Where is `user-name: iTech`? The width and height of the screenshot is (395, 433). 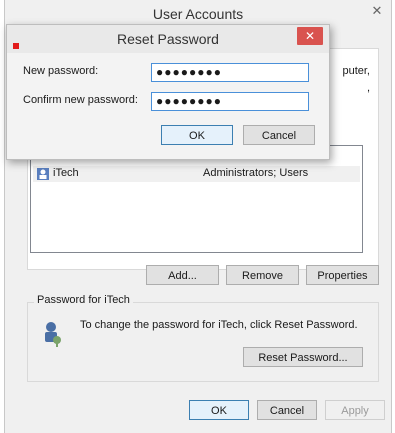
user-name: iTech is located at coordinates (66, 173).